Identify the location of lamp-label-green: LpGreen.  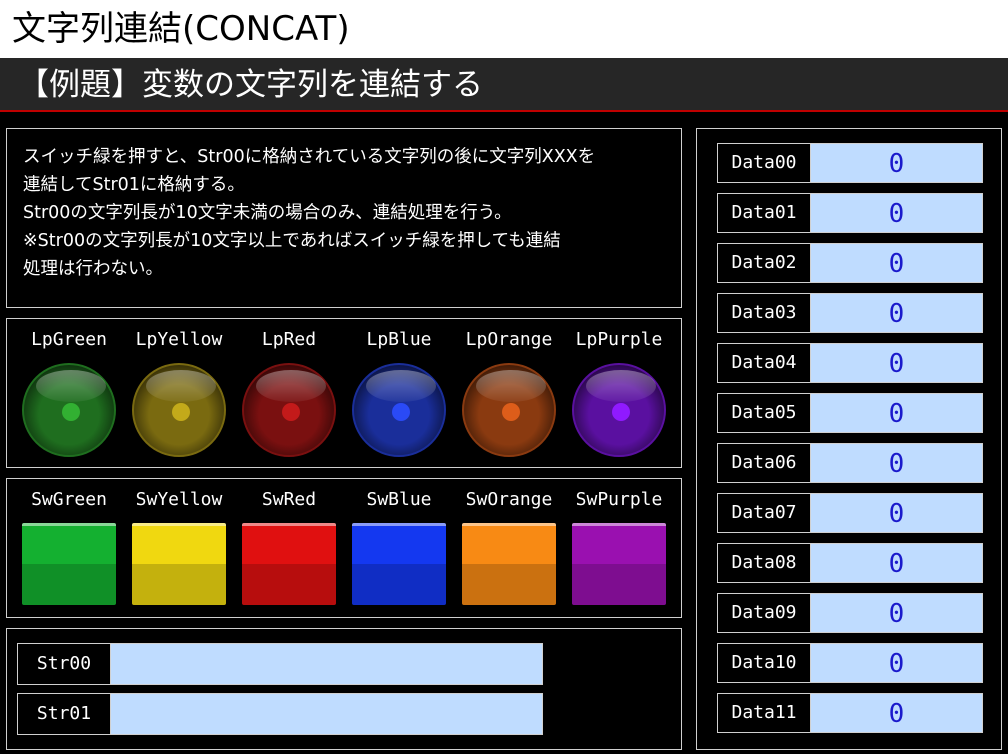
(69, 339).